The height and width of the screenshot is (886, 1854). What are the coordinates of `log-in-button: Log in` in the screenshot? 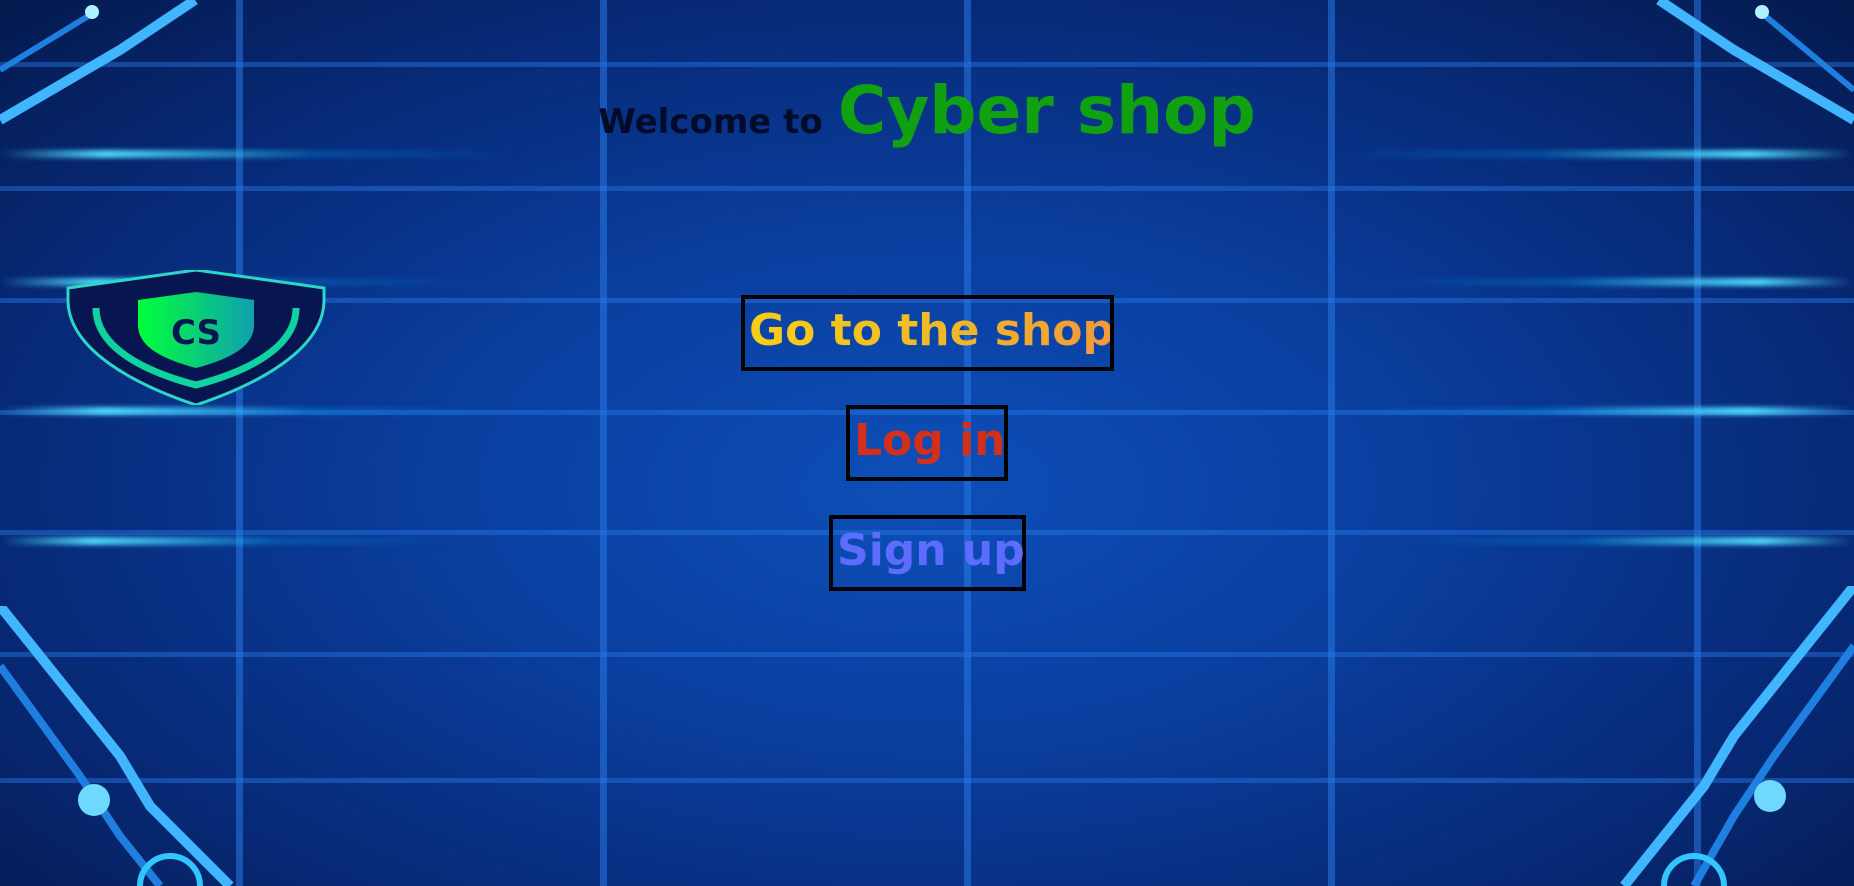 It's located at (927, 443).